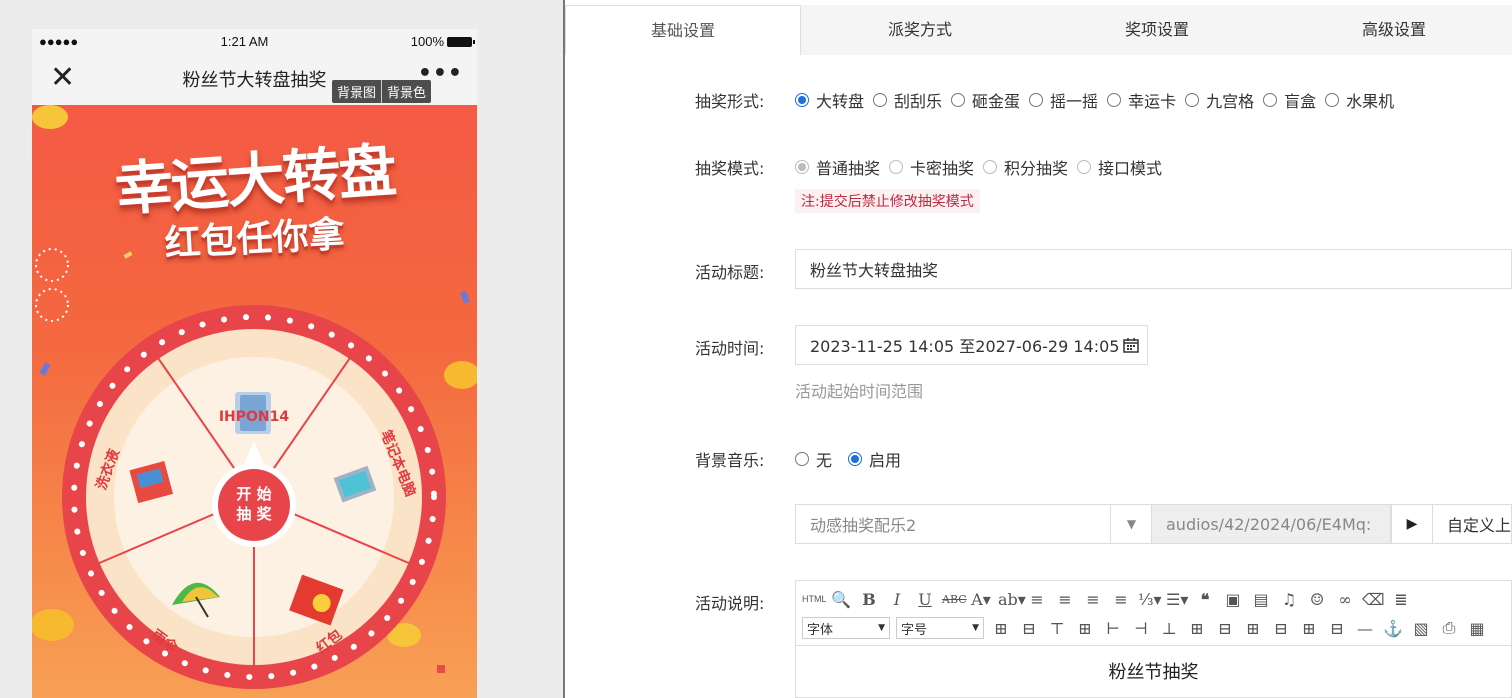 The image size is (1512, 698). I want to click on preview-icon: 🔍, so click(841, 599).